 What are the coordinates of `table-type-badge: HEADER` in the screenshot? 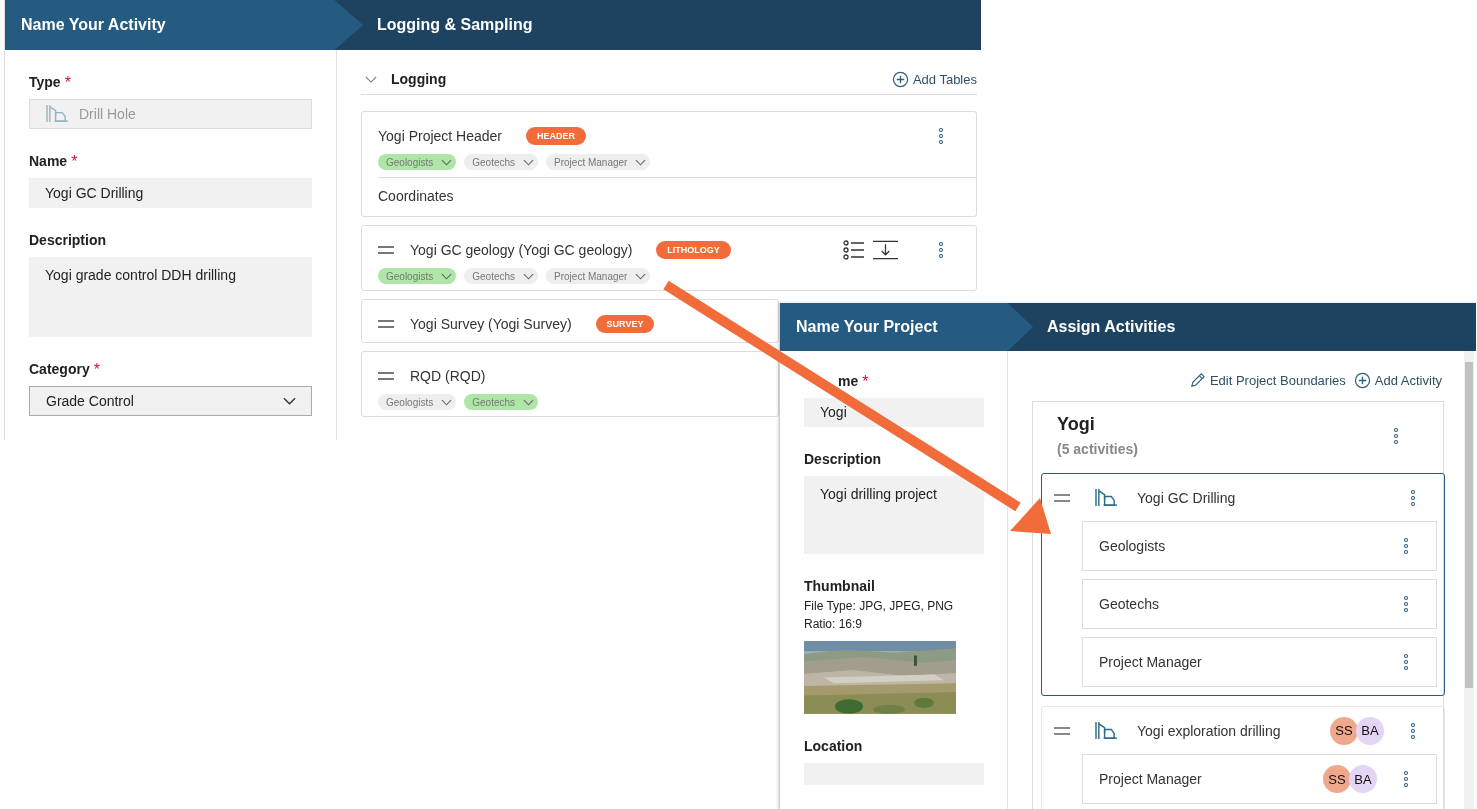 It's located at (556, 136).